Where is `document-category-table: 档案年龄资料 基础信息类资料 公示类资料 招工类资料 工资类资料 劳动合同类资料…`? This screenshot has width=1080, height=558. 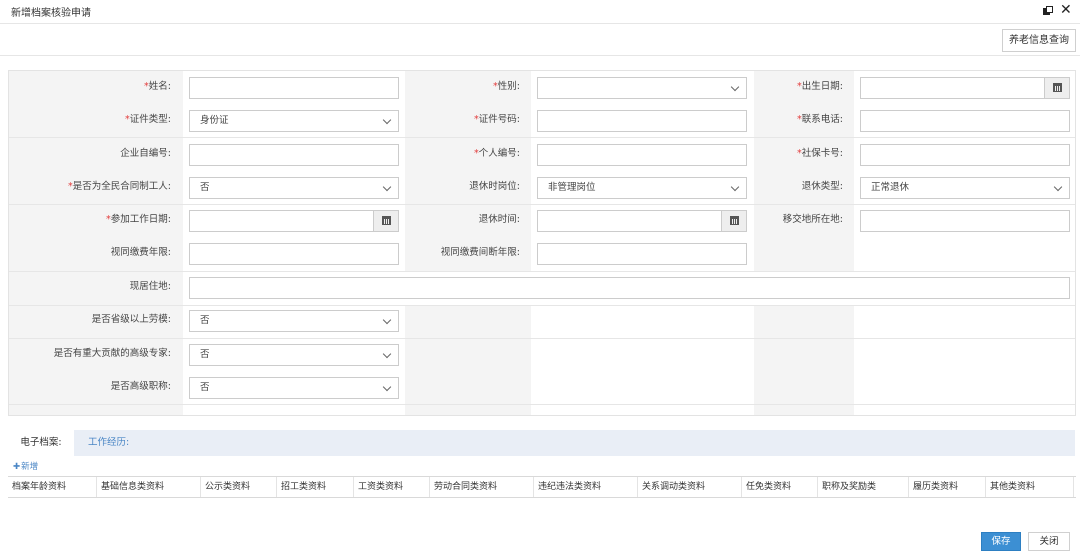 document-category-table: 档案年龄资料 基础信息类资料 公示类资料 招工类资料 工资类资料 劳动合同类资料… is located at coordinates (542, 487).